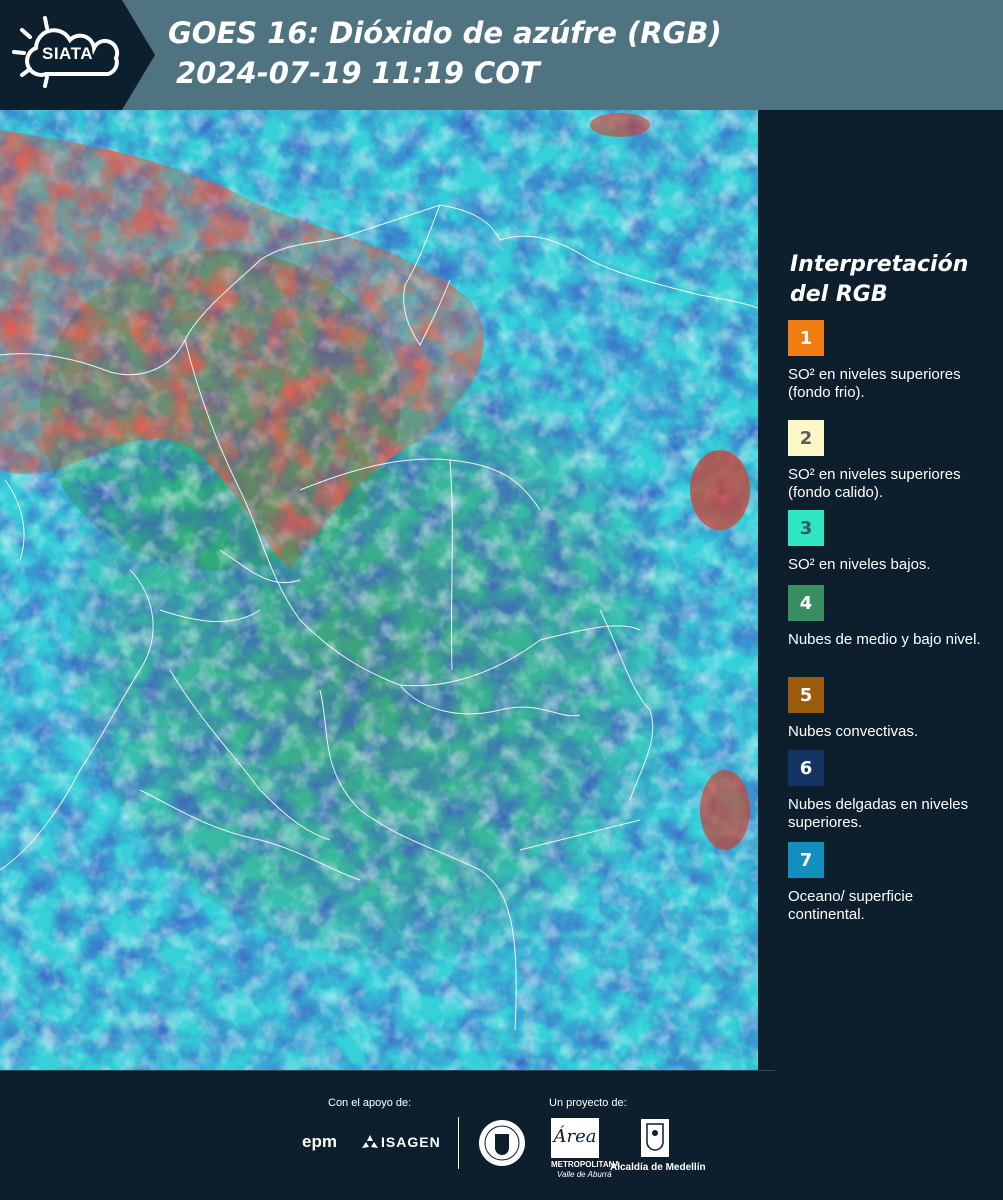  I want to click on legend-swatch: 6, so click(806, 768).